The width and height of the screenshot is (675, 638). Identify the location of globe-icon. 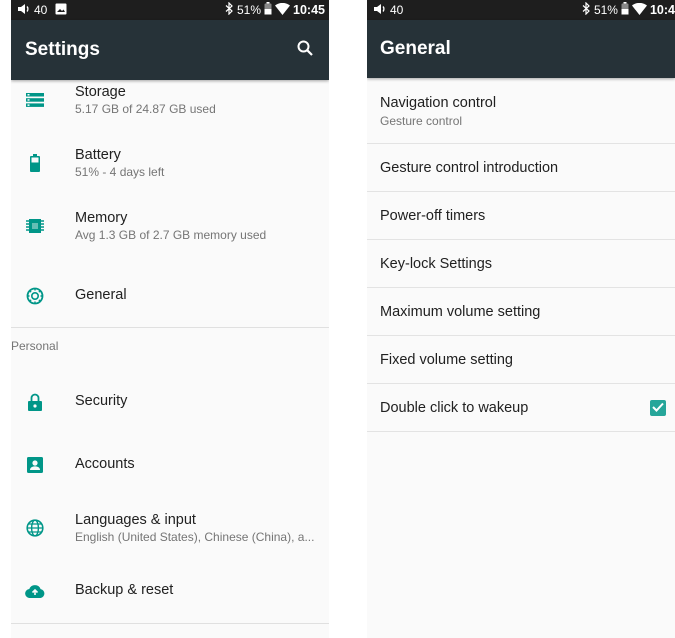
(35, 528).